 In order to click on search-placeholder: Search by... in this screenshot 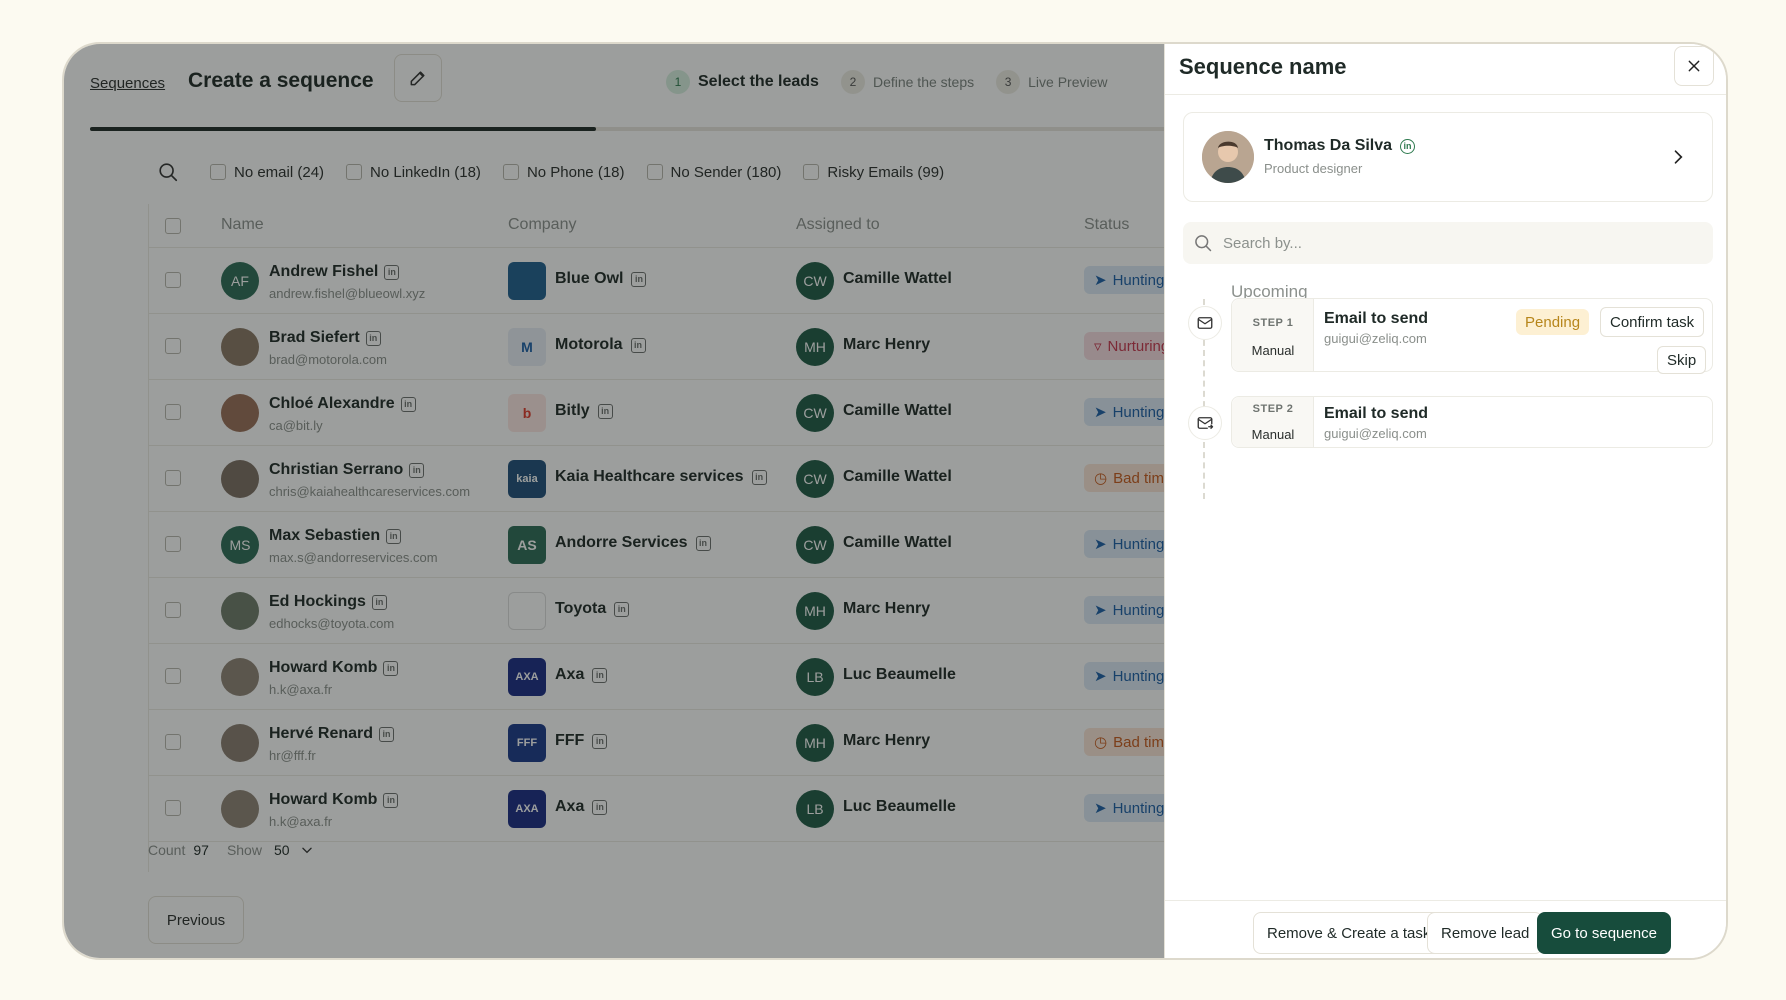, I will do `click(1262, 243)`.